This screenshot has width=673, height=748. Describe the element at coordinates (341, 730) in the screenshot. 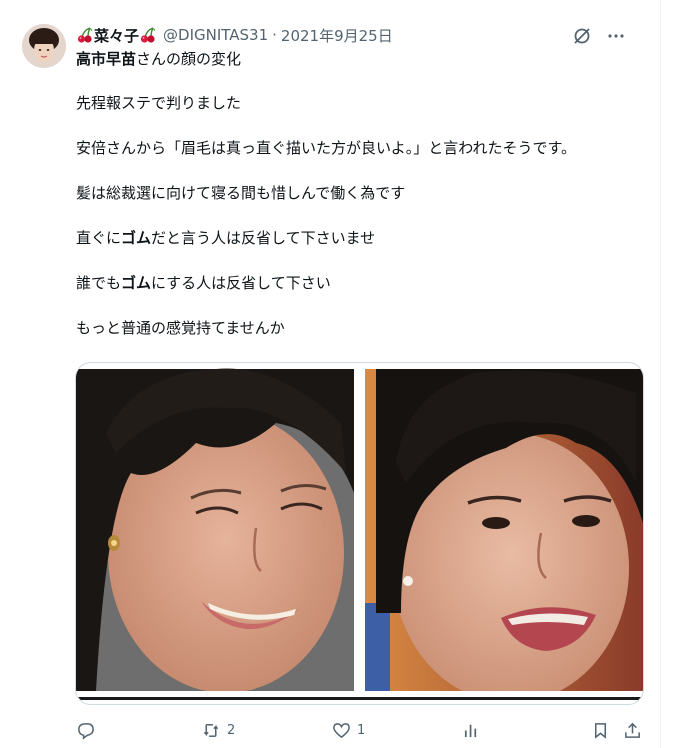

I see `like-icon` at that location.